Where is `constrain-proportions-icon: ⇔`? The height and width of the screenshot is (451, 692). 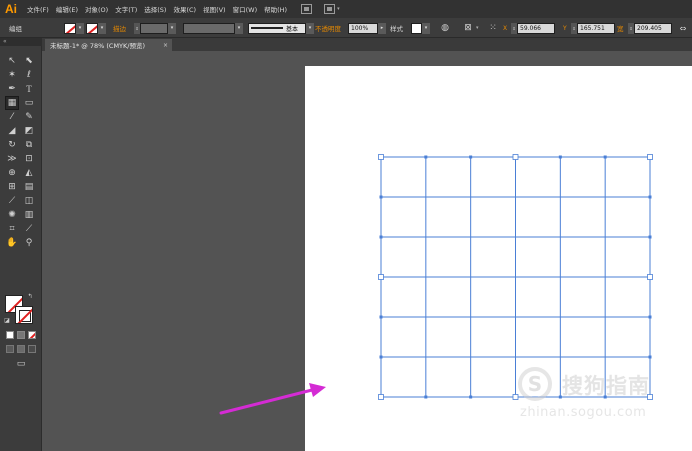 constrain-proportions-icon: ⇔ is located at coordinates (683, 28).